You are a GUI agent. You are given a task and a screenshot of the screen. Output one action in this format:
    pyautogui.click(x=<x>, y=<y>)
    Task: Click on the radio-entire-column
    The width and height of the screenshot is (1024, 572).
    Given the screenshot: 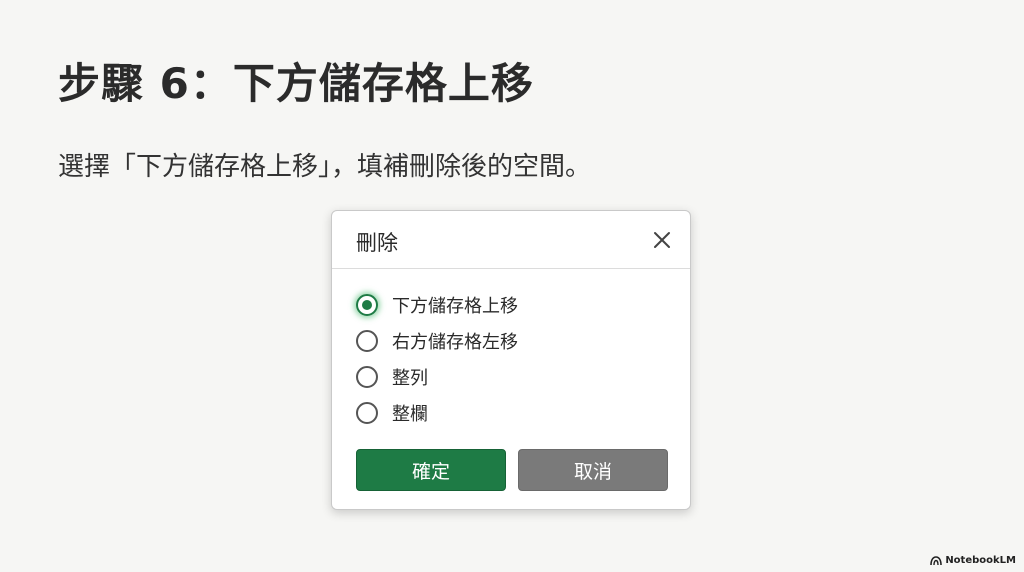 What is the action you would take?
    pyautogui.click(x=367, y=413)
    